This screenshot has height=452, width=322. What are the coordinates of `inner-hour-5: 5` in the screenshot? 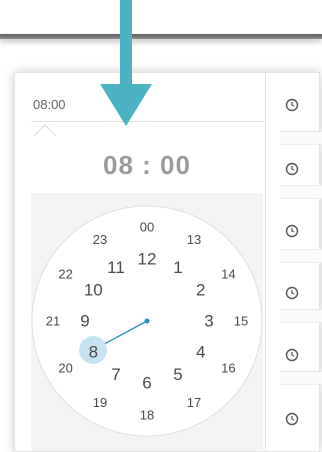 It's located at (177, 374).